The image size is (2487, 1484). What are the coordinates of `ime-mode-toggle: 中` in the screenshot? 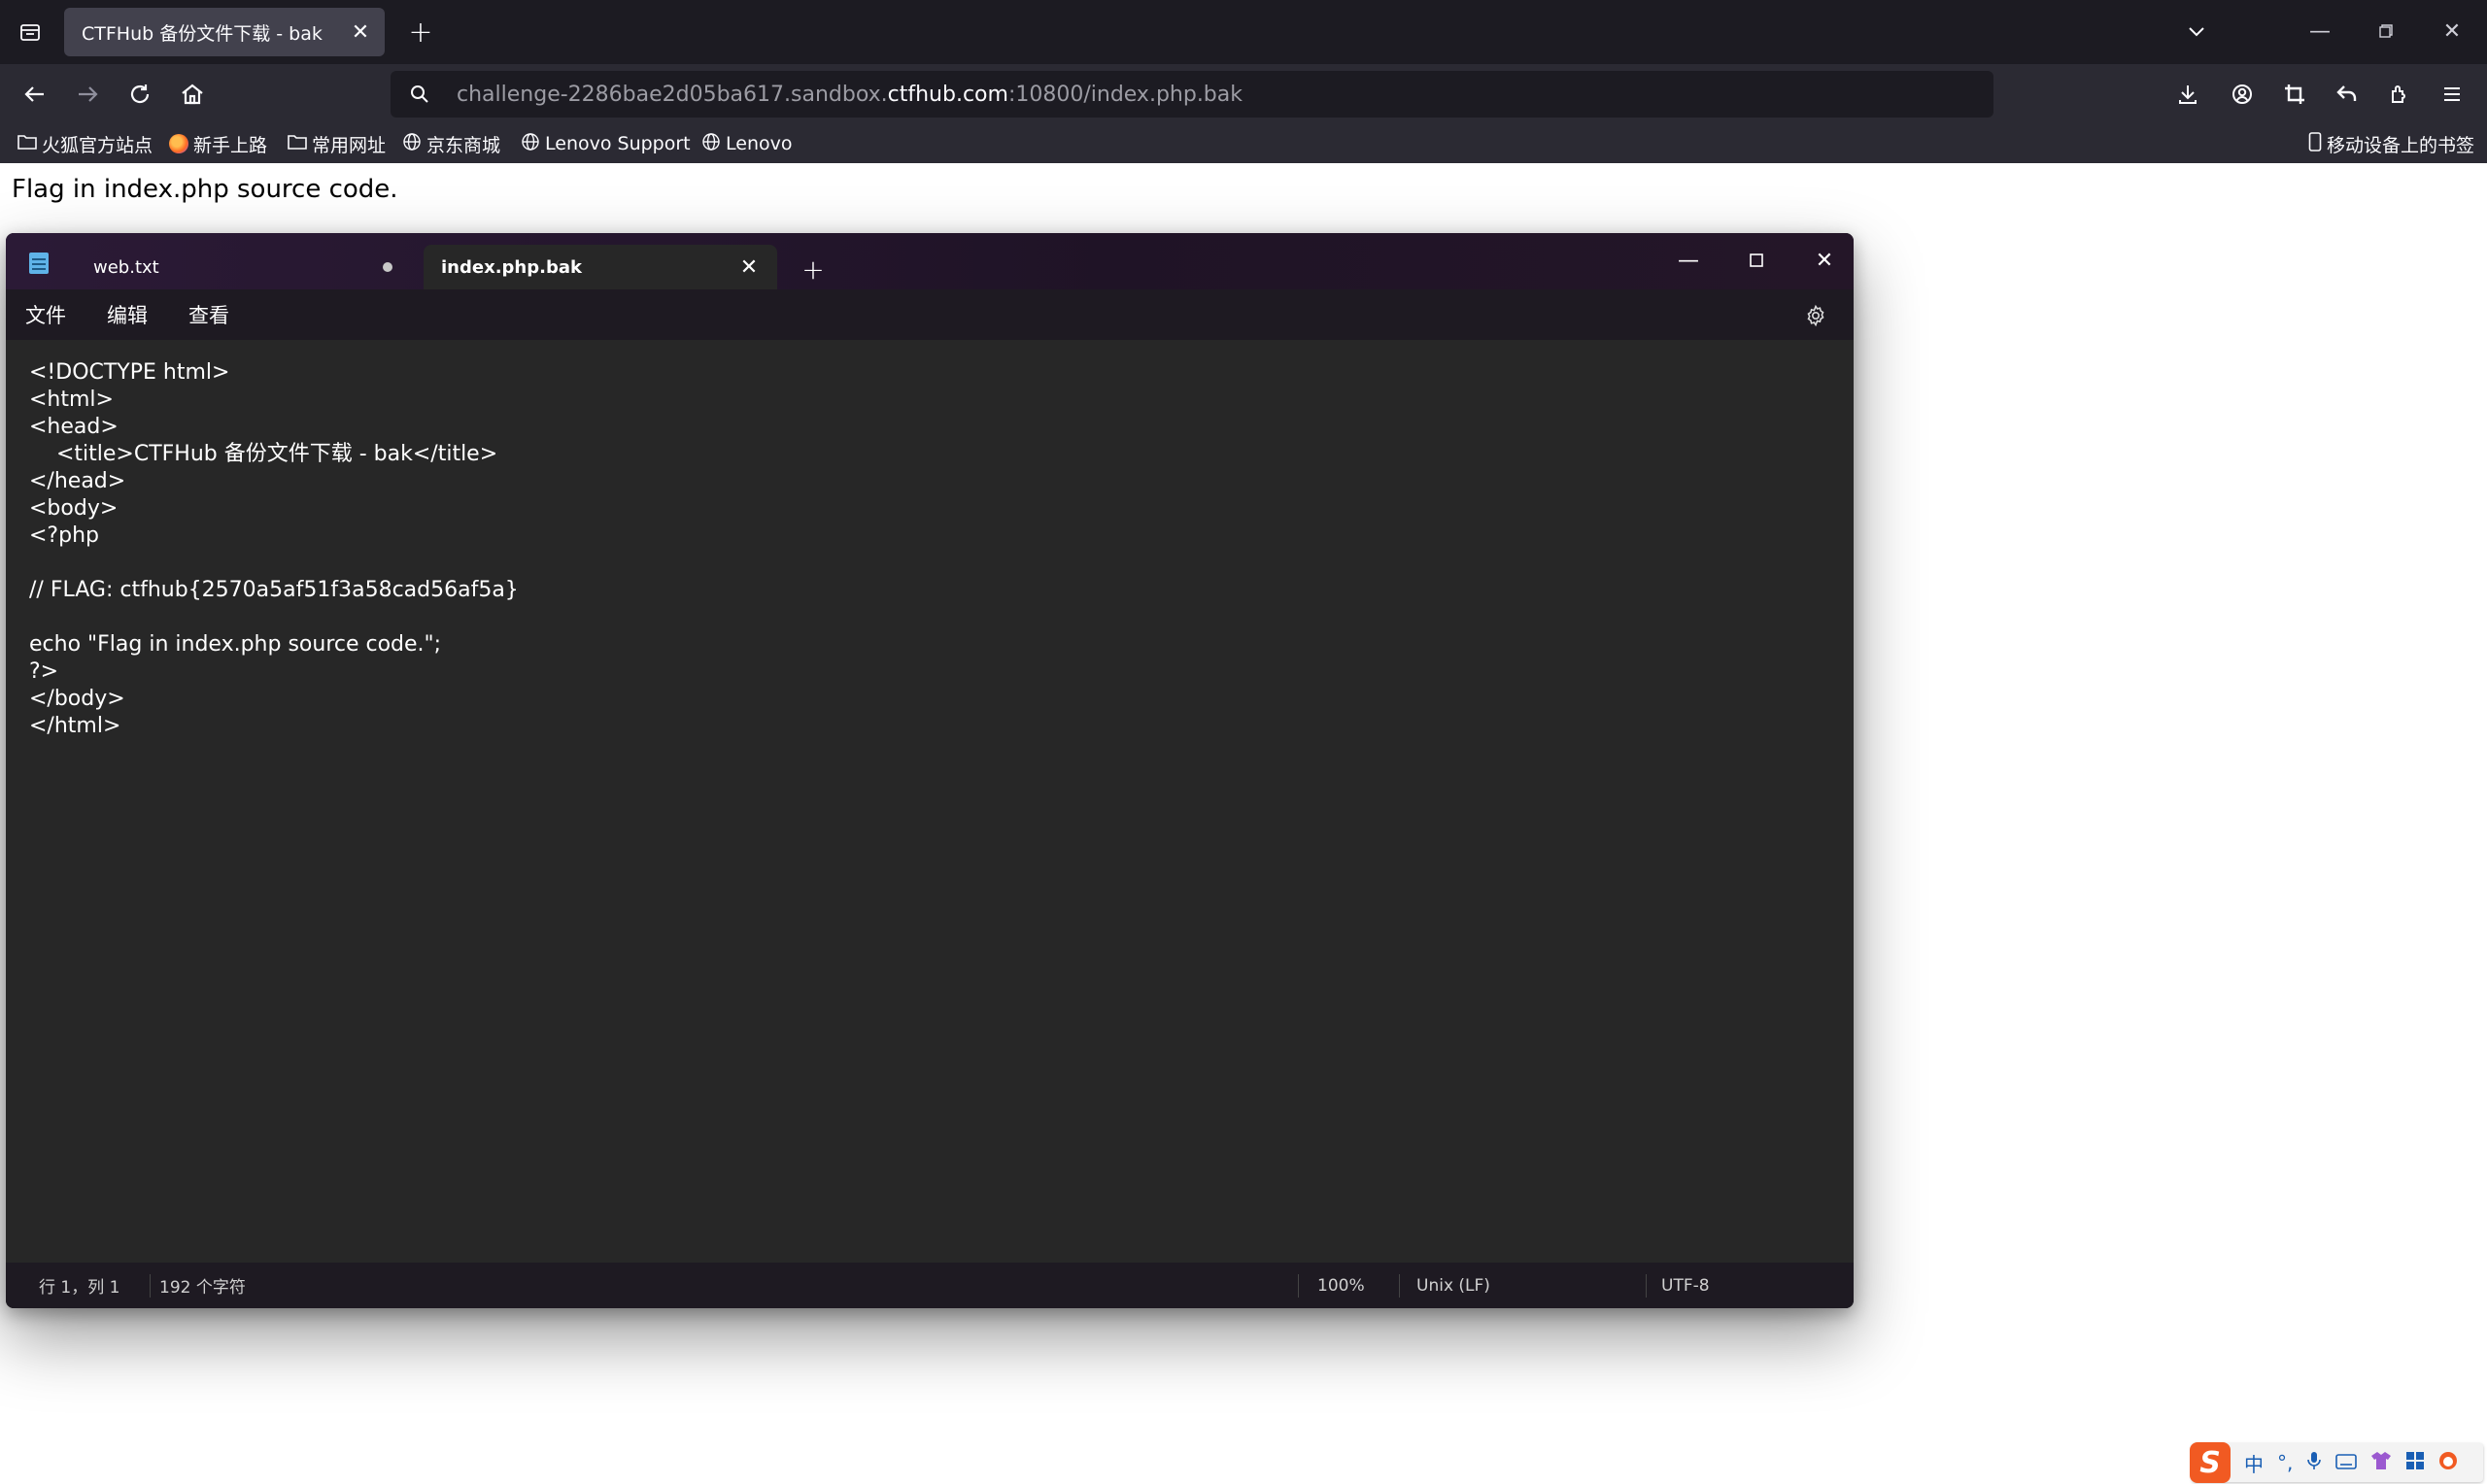 It's located at (2254, 1463).